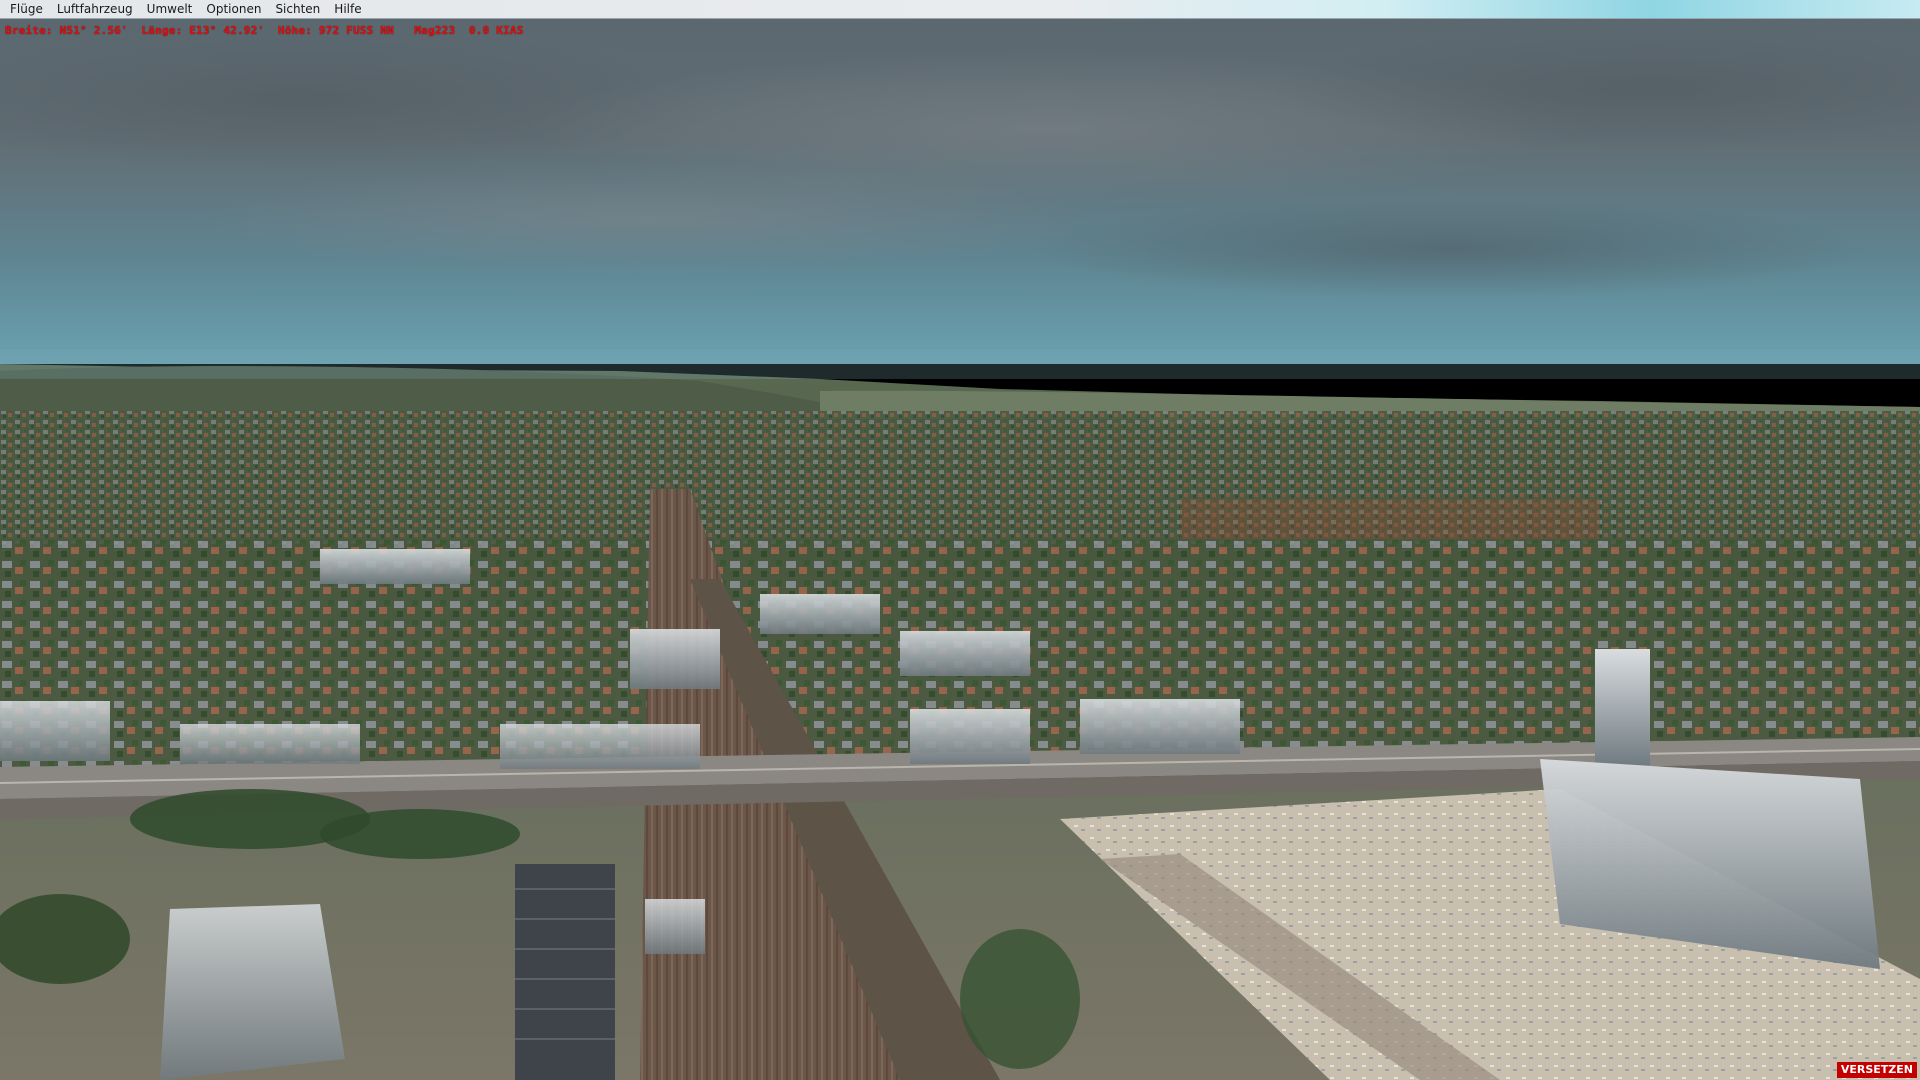 The image size is (1920, 1080). What do you see at coordinates (95, 9) in the screenshot?
I see `menu-luftfahrzeug: Luftfahrzeug` at bounding box center [95, 9].